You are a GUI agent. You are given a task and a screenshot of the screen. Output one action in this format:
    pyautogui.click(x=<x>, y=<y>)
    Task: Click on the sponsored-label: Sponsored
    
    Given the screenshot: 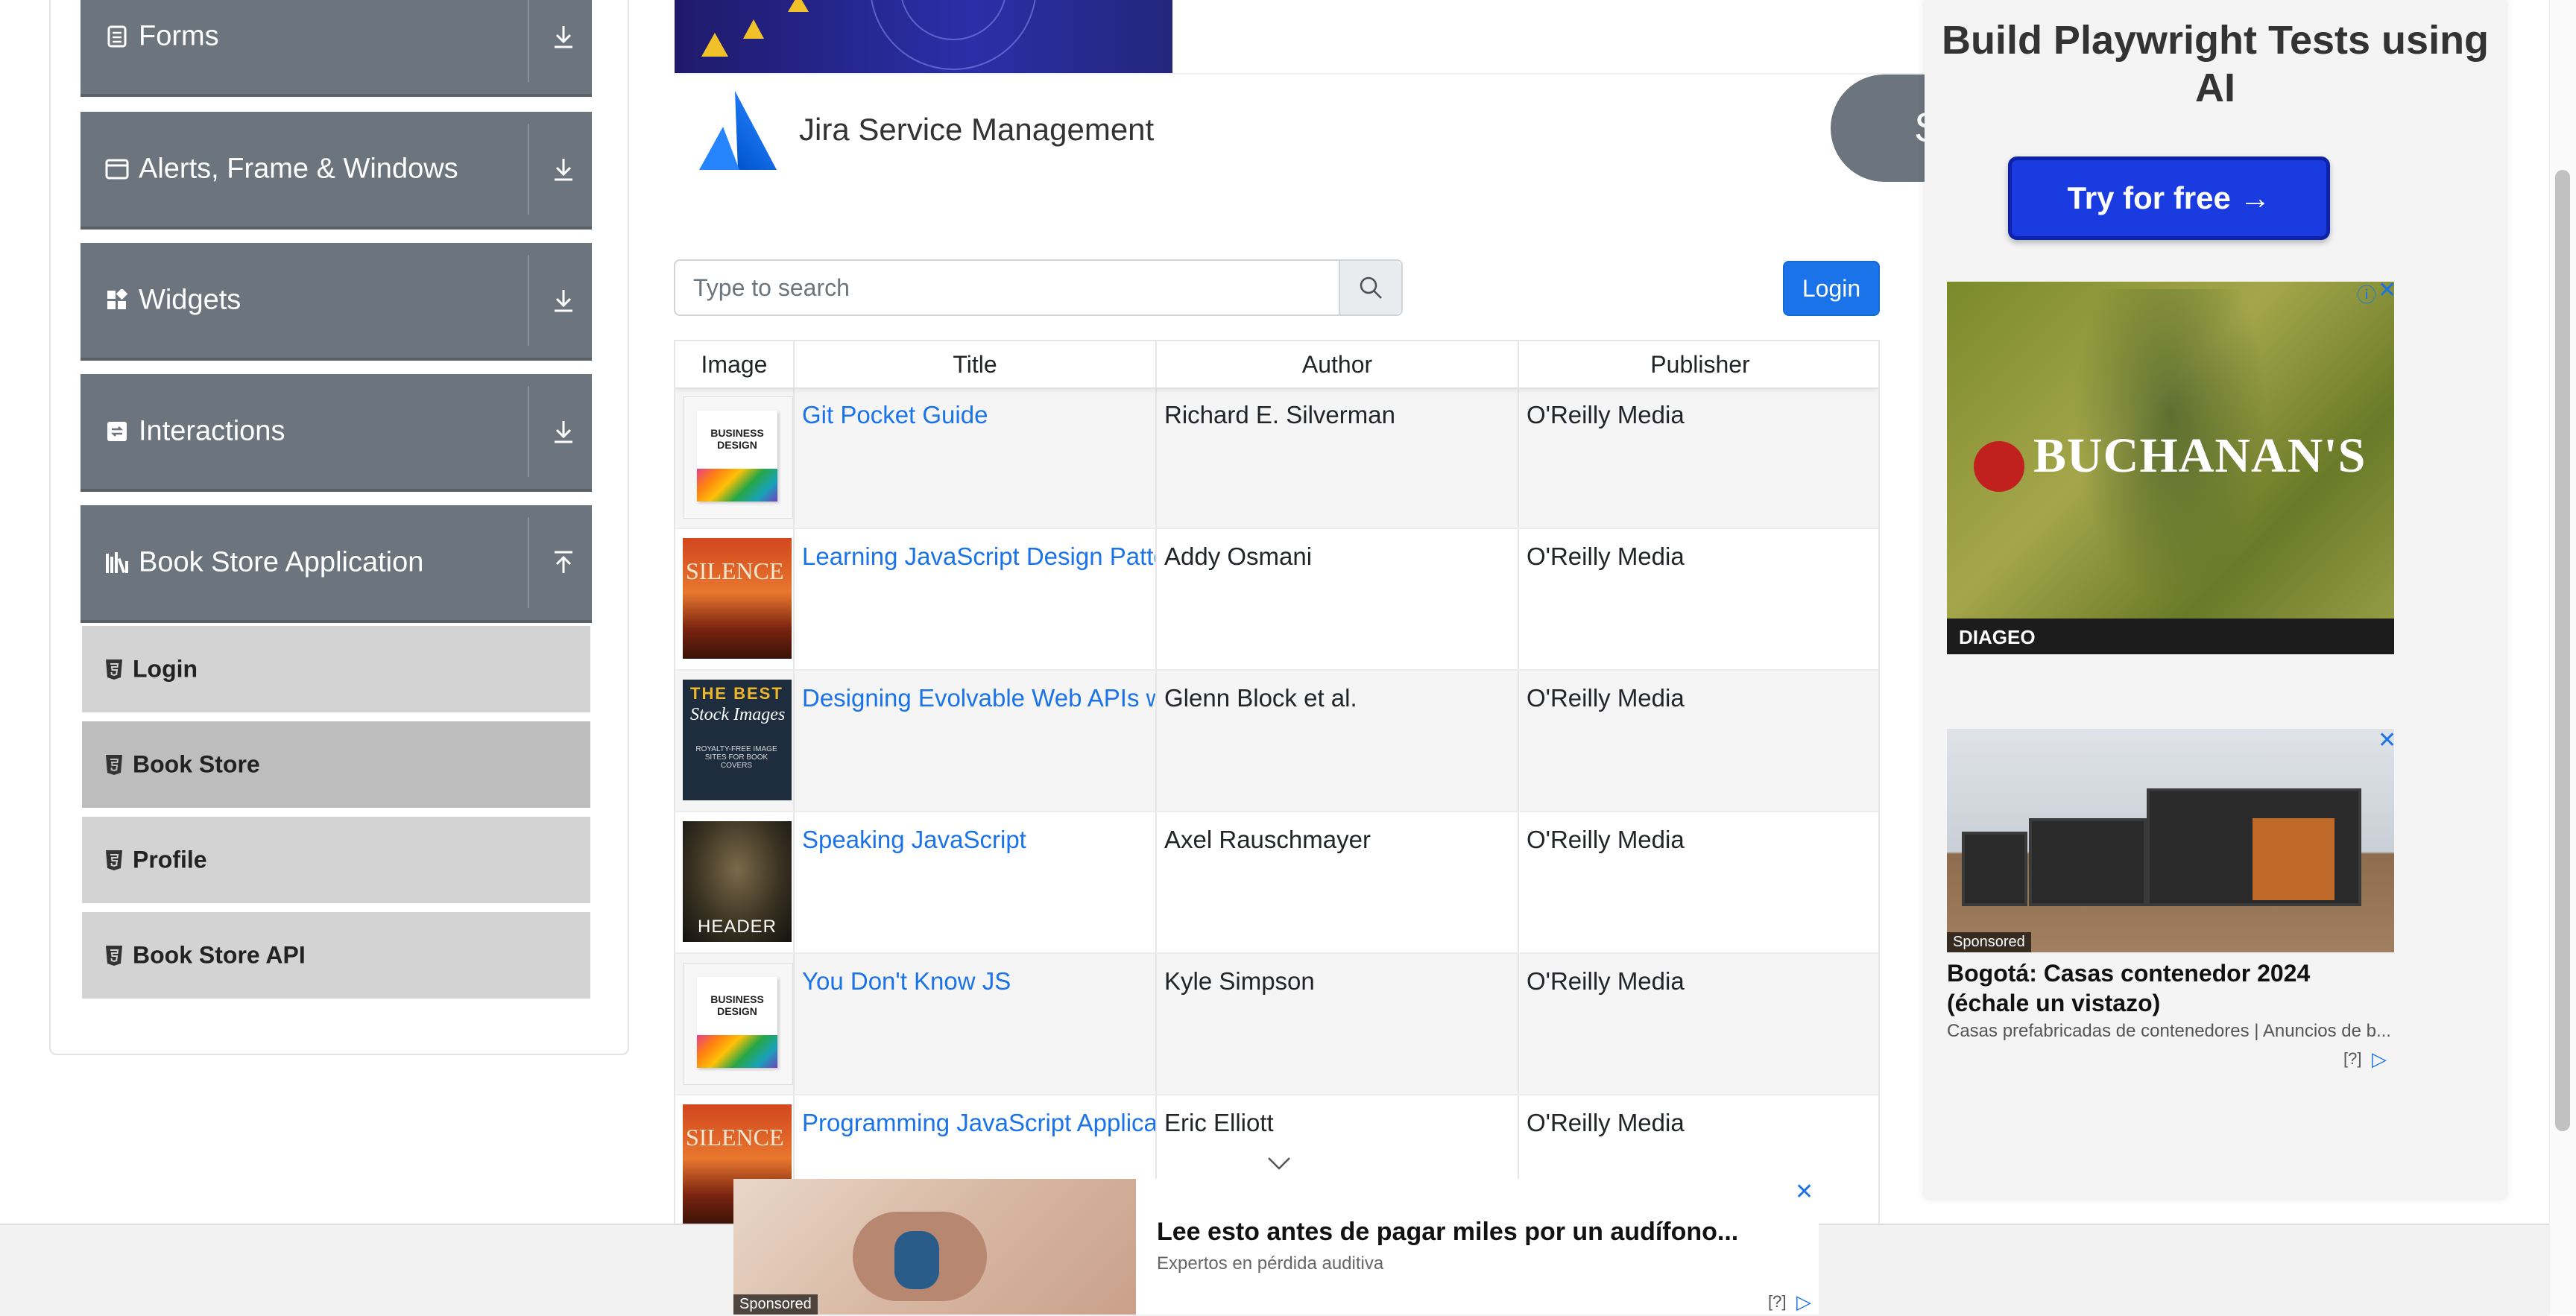 What is the action you would take?
    pyautogui.click(x=1989, y=942)
    